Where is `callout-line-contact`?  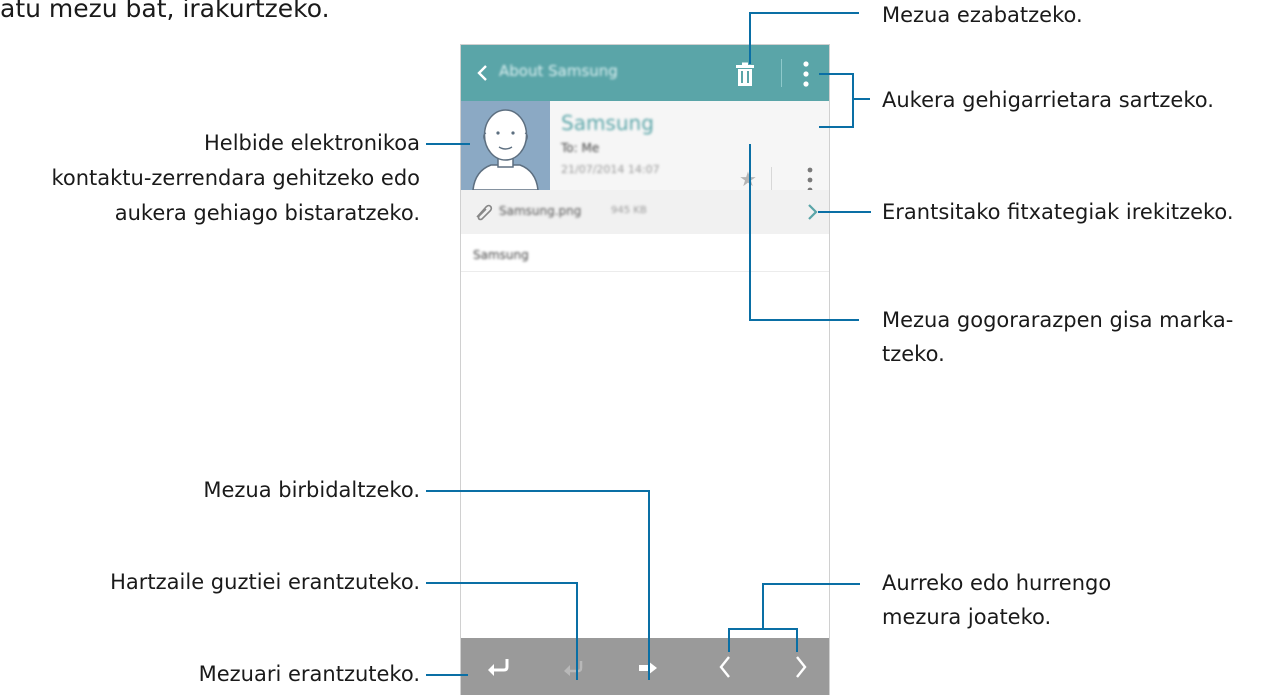 callout-line-contact is located at coordinates (448, 144).